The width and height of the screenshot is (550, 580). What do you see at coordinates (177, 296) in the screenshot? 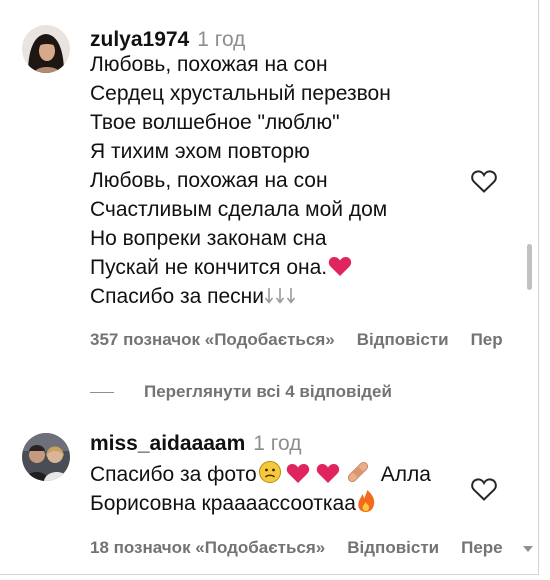
I see `comment-line: Спасибо за песни` at bounding box center [177, 296].